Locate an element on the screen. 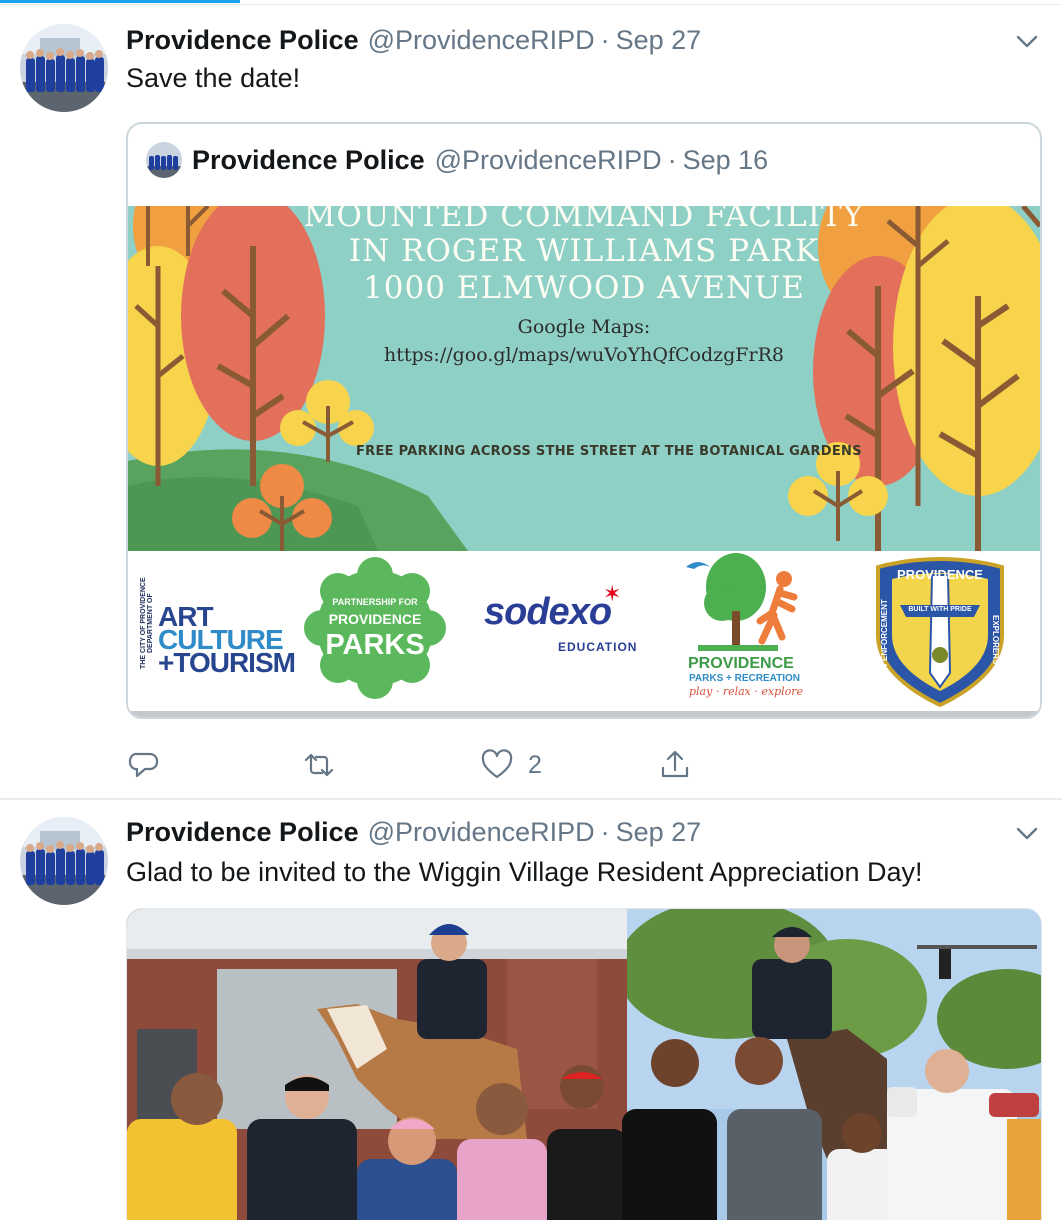 This screenshot has width=1062, height=1220. reply-button is located at coordinates (143, 765).